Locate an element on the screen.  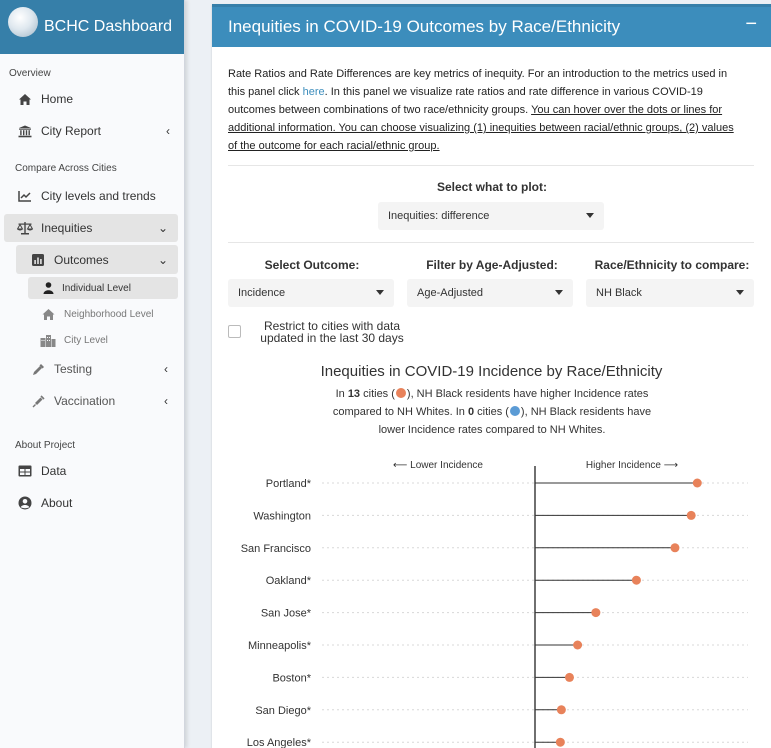
sidebar-item-label: City Level is located at coordinates (86, 340).